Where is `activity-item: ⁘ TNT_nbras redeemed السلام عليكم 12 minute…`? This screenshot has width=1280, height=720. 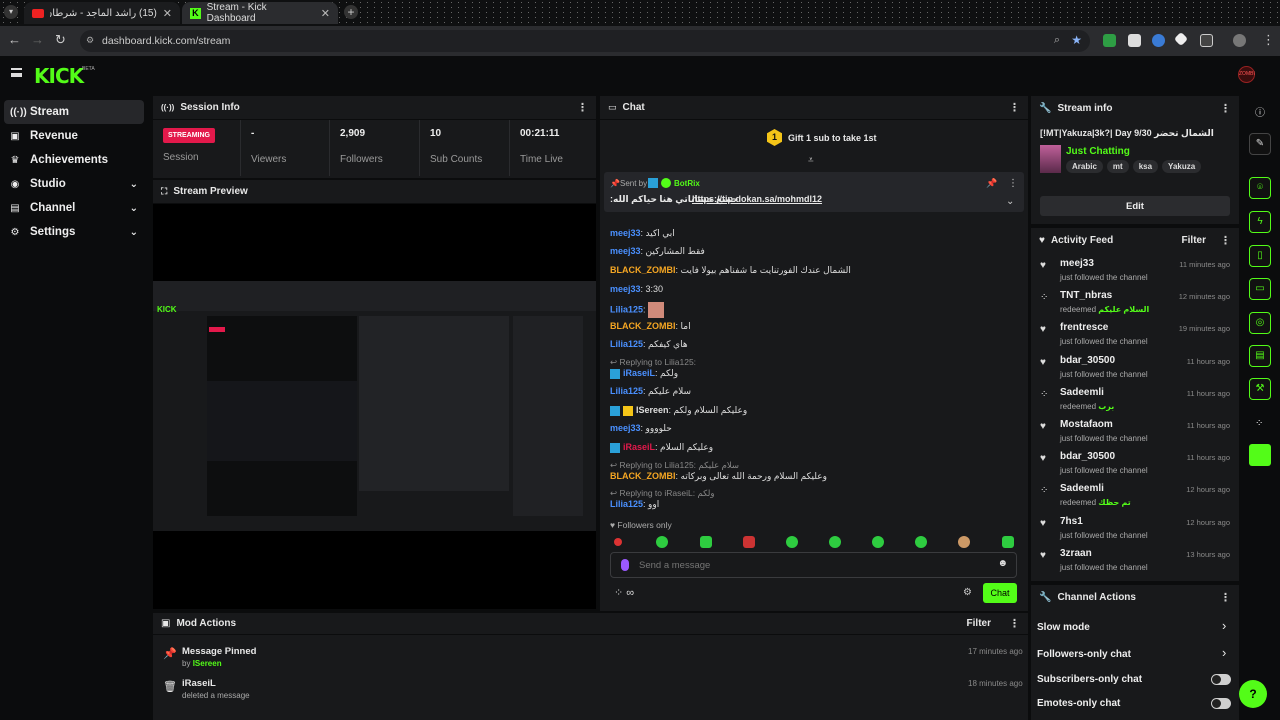
activity-item: ⁘ TNT_nbras redeemed السلام عليكم 12 minute… is located at coordinates (1136, 306).